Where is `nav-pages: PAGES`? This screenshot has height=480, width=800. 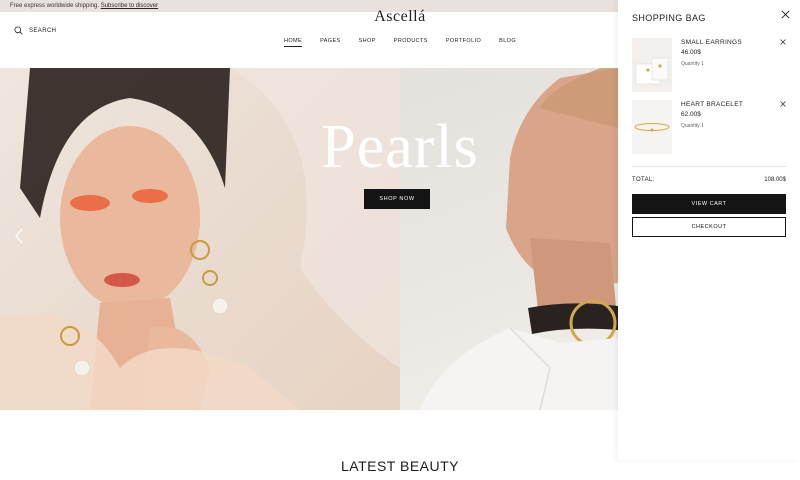
nav-pages: PAGES is located at coordinates (330, 42).